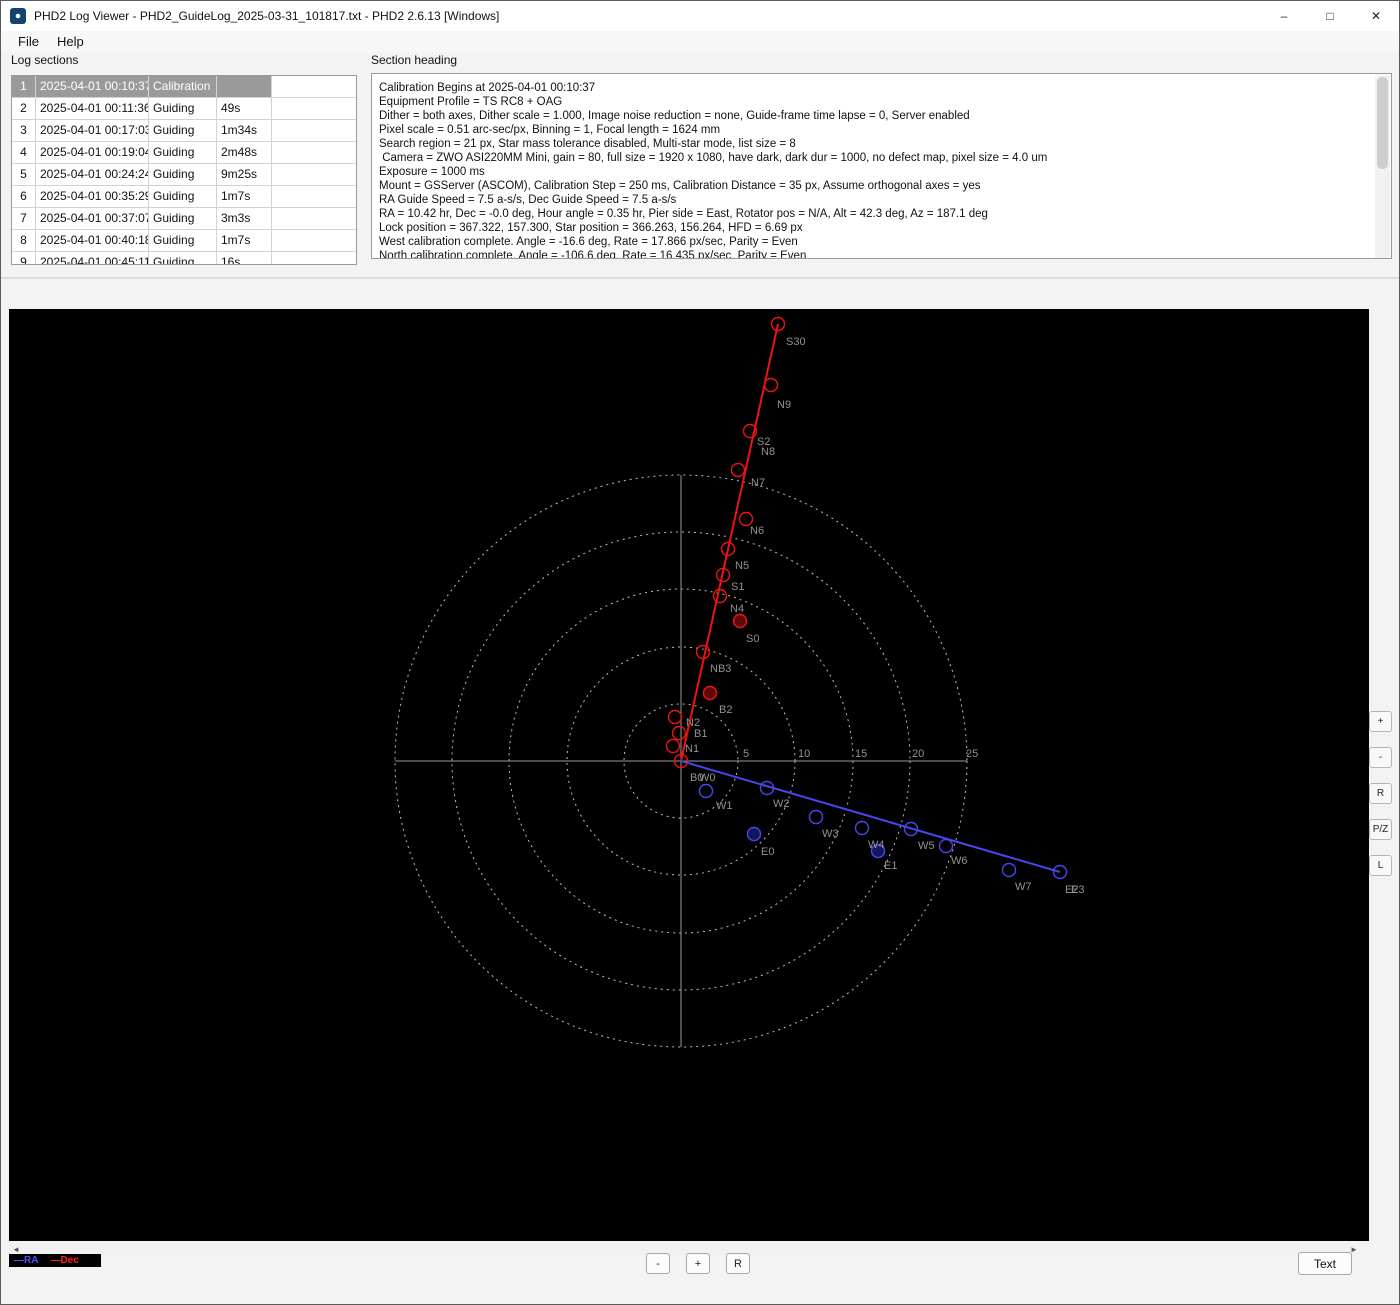 This screenshot has width=1400, height=1305. I want to click on log-cell-dt: 2025-04-01 00:19:04, so click(92, 153).